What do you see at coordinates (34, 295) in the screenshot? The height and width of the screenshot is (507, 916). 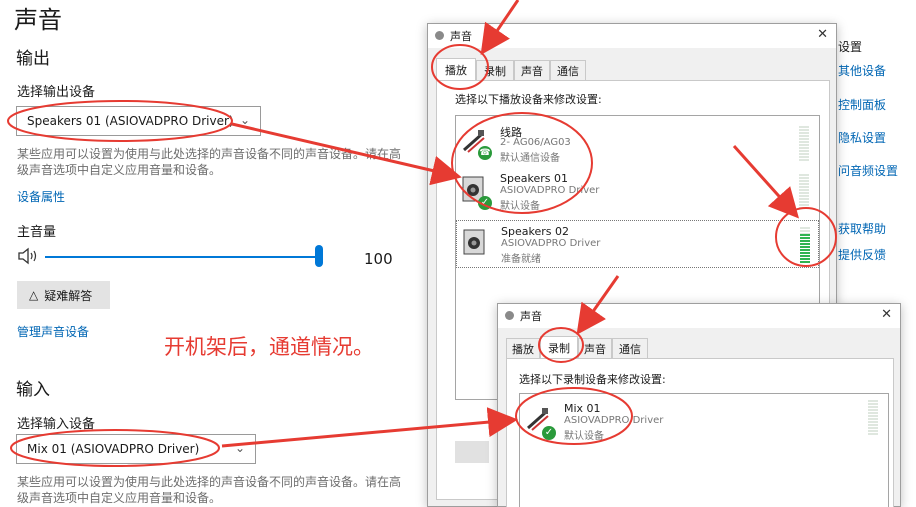 I see `warning-triangle-icon: △` at bounding box center [34, 295].